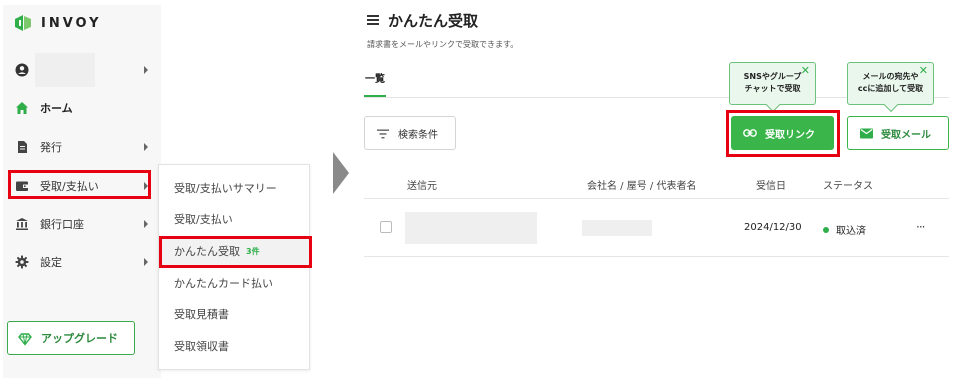 This screenshot has height=378, width=955. I want to click on submenu-item-label: 受取見積書, so click(201, 314).